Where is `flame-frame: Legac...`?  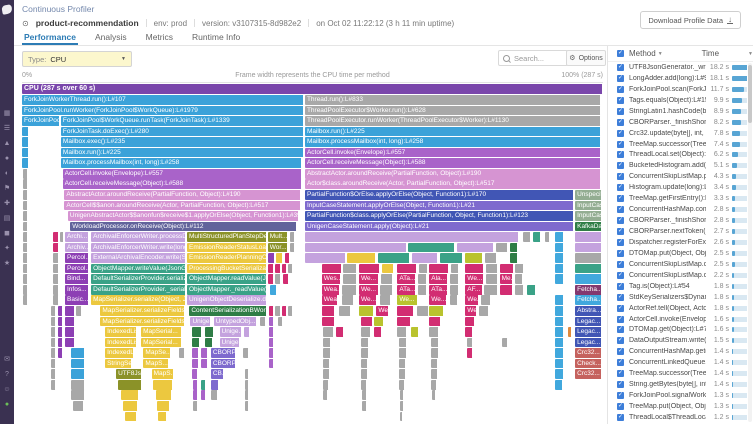 flame-frame: Legac... is located at coordinates (588, 342).